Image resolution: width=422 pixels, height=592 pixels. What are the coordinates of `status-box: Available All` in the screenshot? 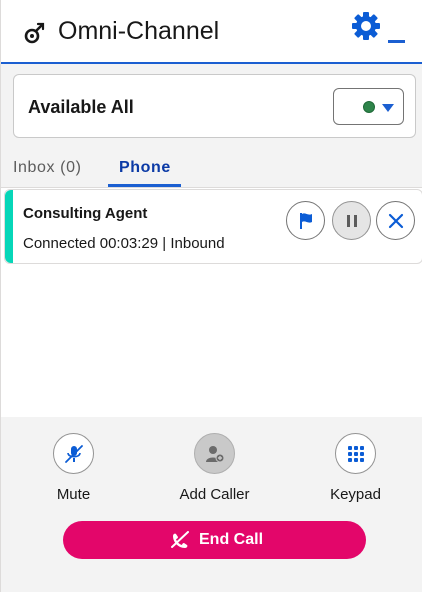 It's located at (214, 106).